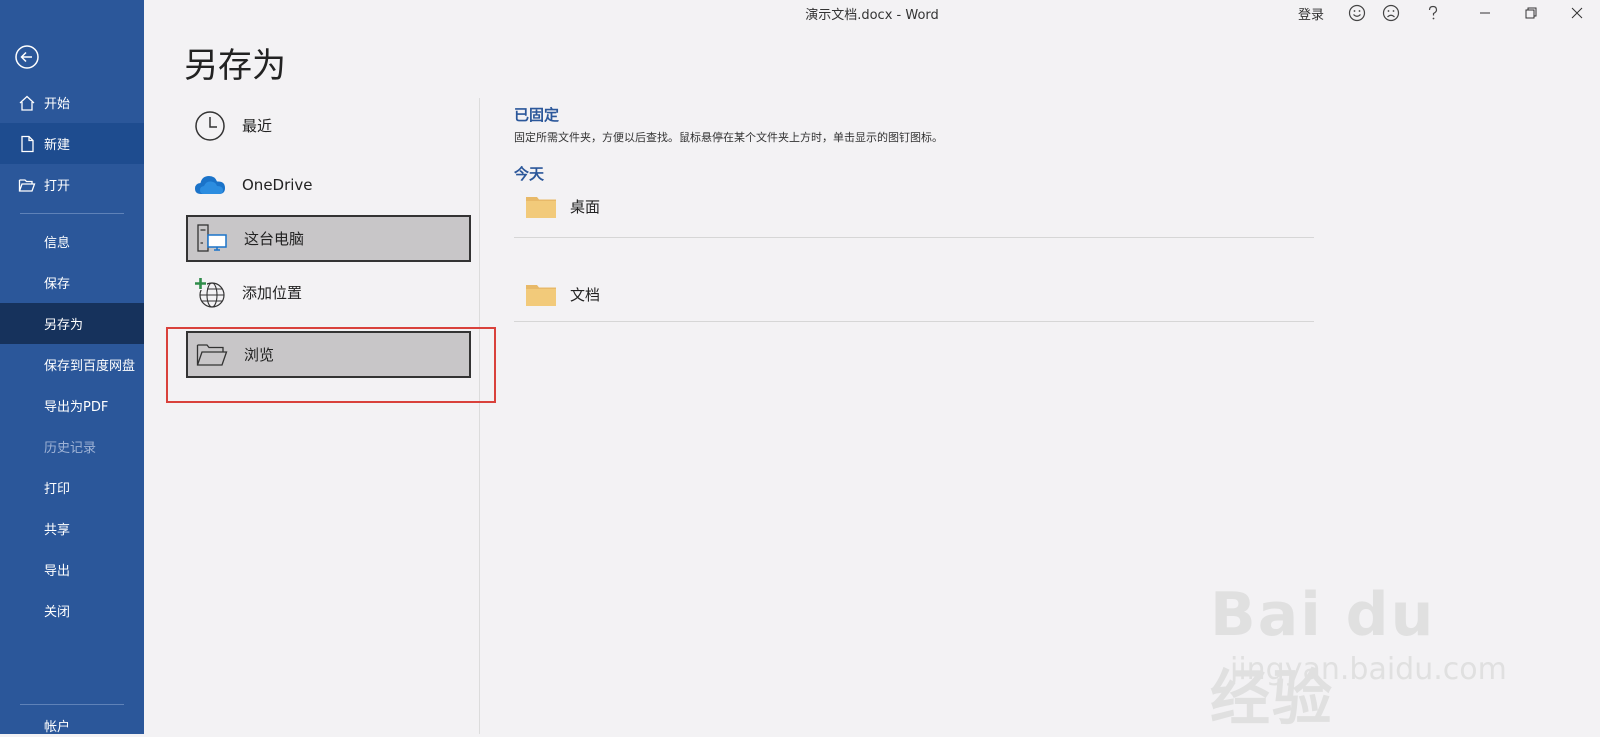  Describe the element at coordinates (57, 612) in the screenshot. I see `sidebar-item-label: 关闭` at that location.